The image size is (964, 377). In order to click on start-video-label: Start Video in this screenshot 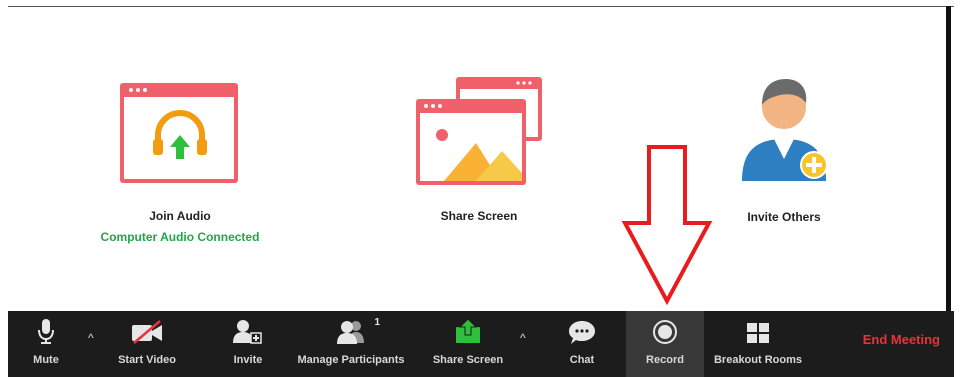, I will do `click(147, 360)`.